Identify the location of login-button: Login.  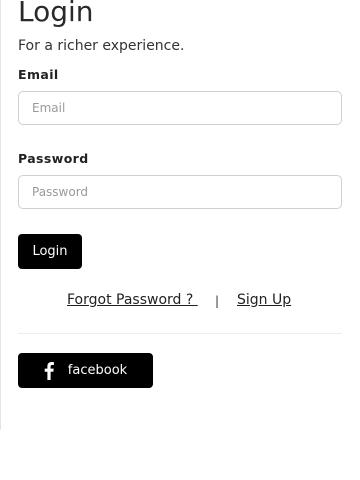
(50, 251).